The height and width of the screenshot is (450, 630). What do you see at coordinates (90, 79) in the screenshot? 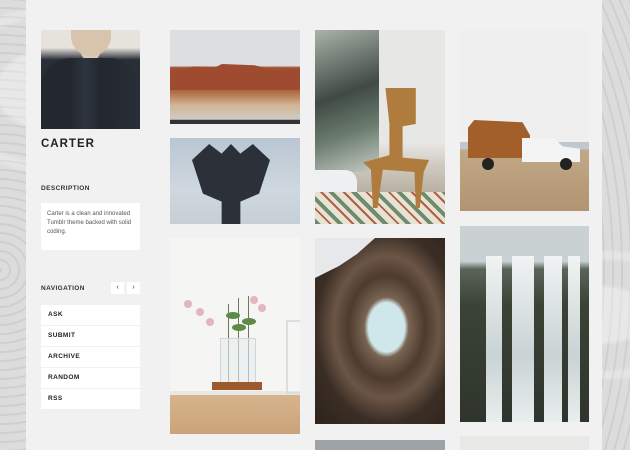
I see `blog-avatar` at bounding box center [90, 79].